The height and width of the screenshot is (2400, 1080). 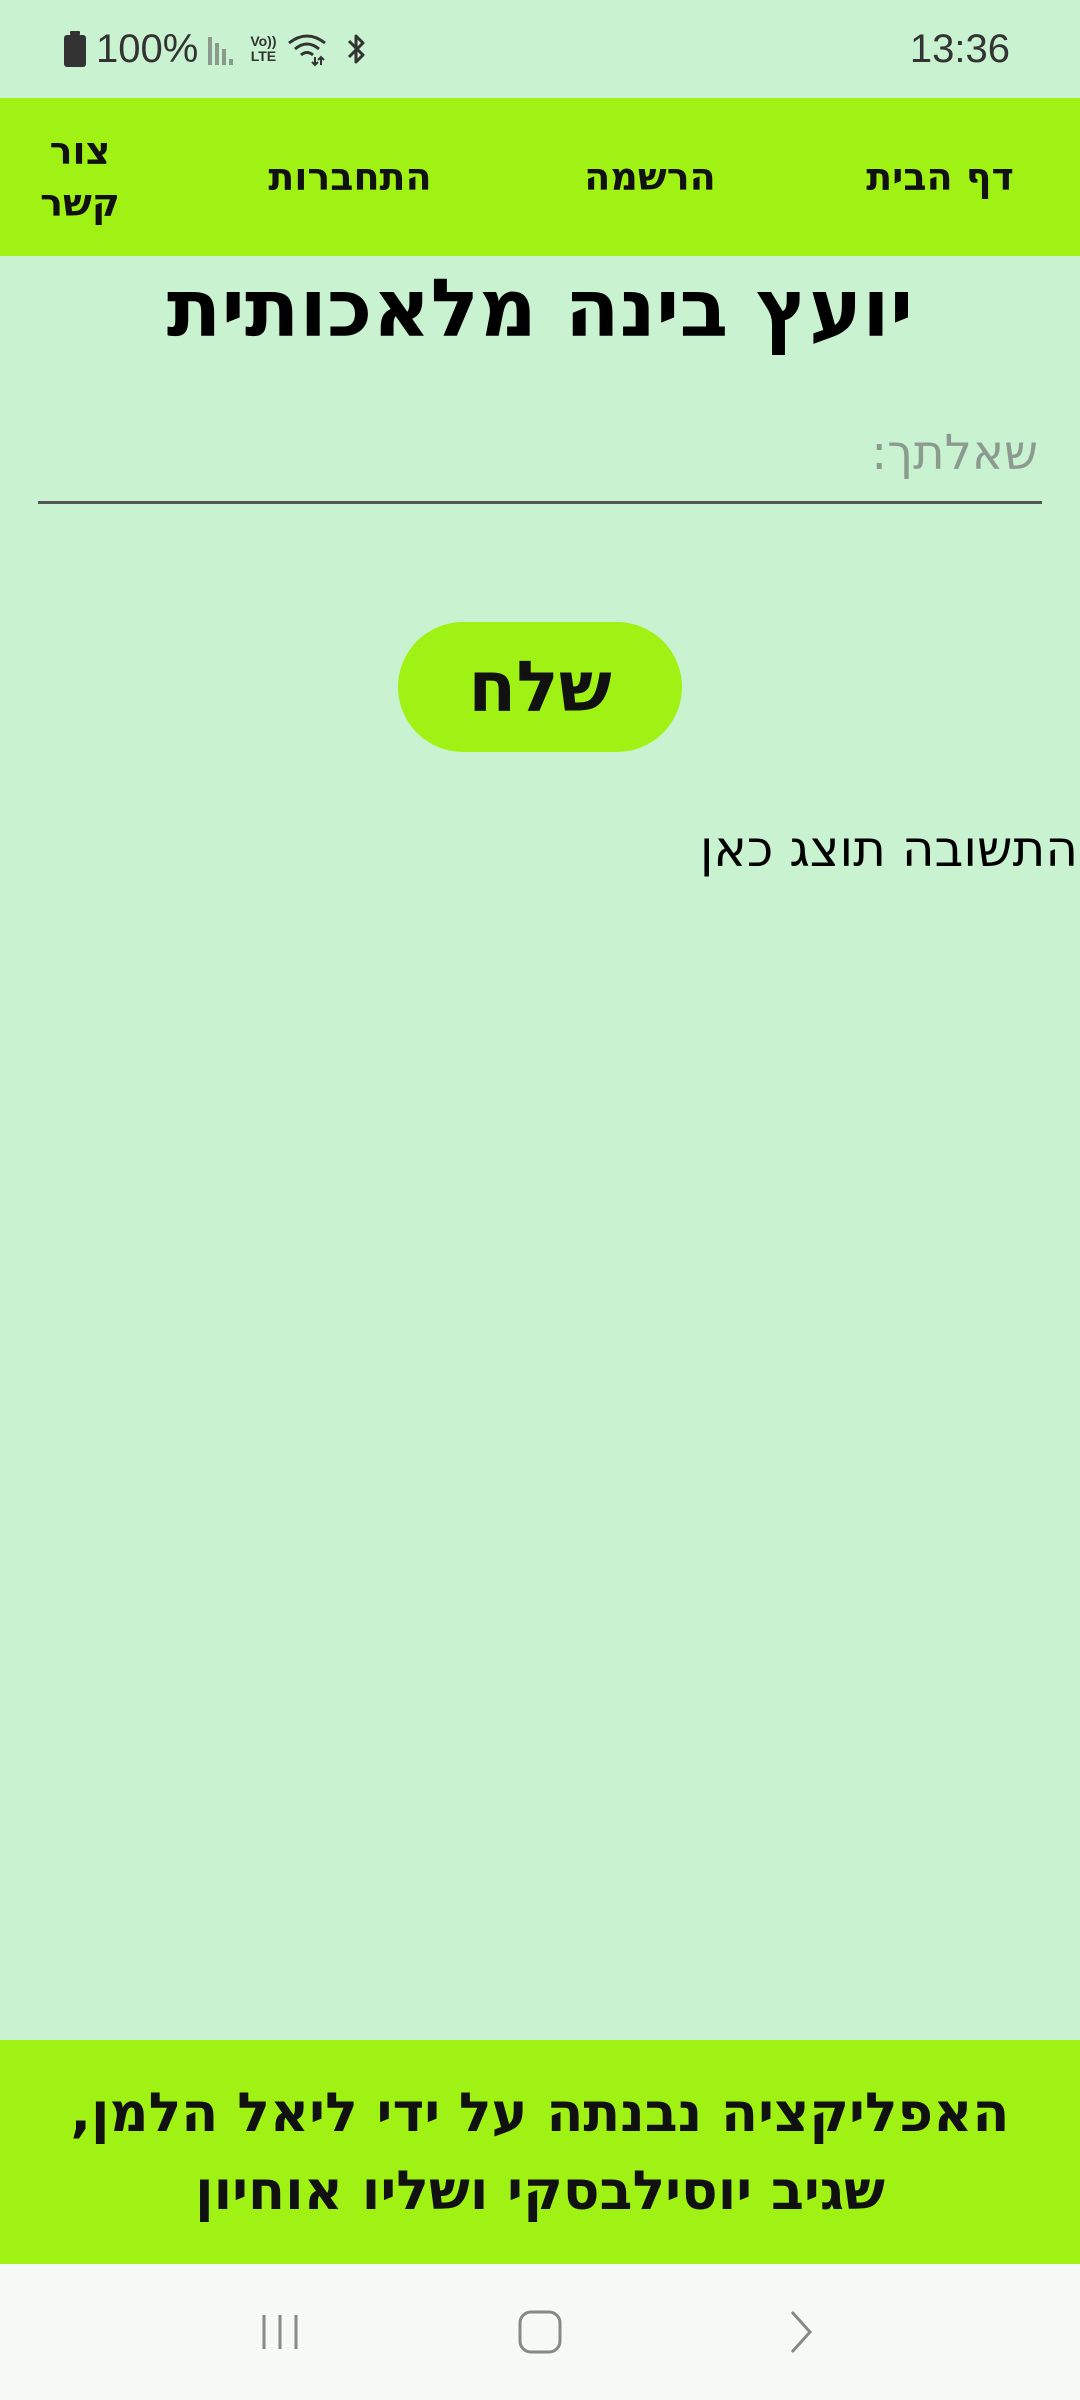 I want to click on battery-icon, so click(x=75, y=49).